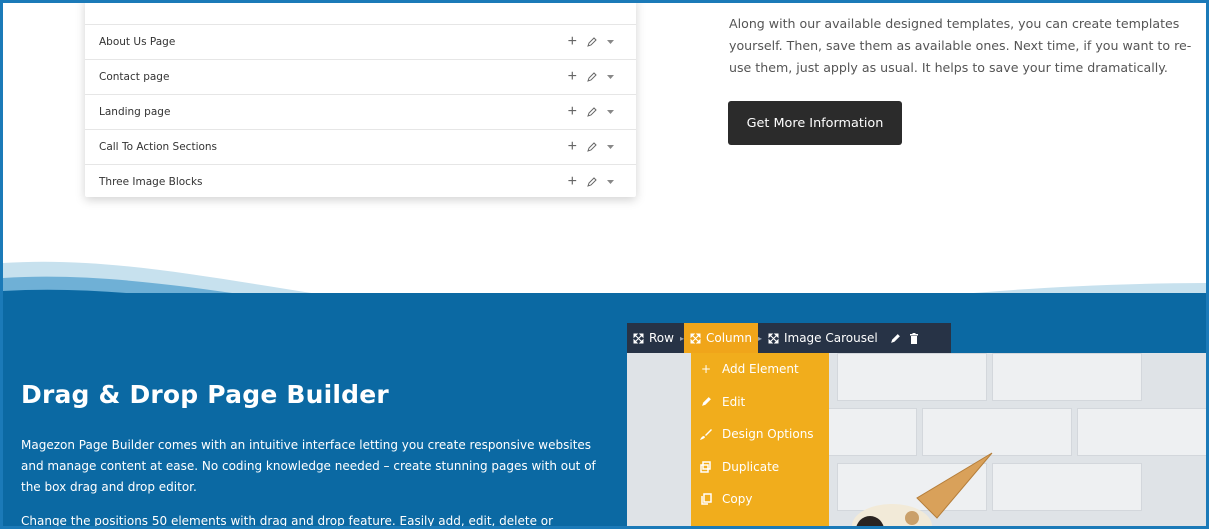 Image resolution: width=1209 pixels, height=529 pixels. What do you see at coordinates (205, 394) in the screenshot?
I see `section-title: Drag & Drop Page Builder` at bounding box center [205, 394].